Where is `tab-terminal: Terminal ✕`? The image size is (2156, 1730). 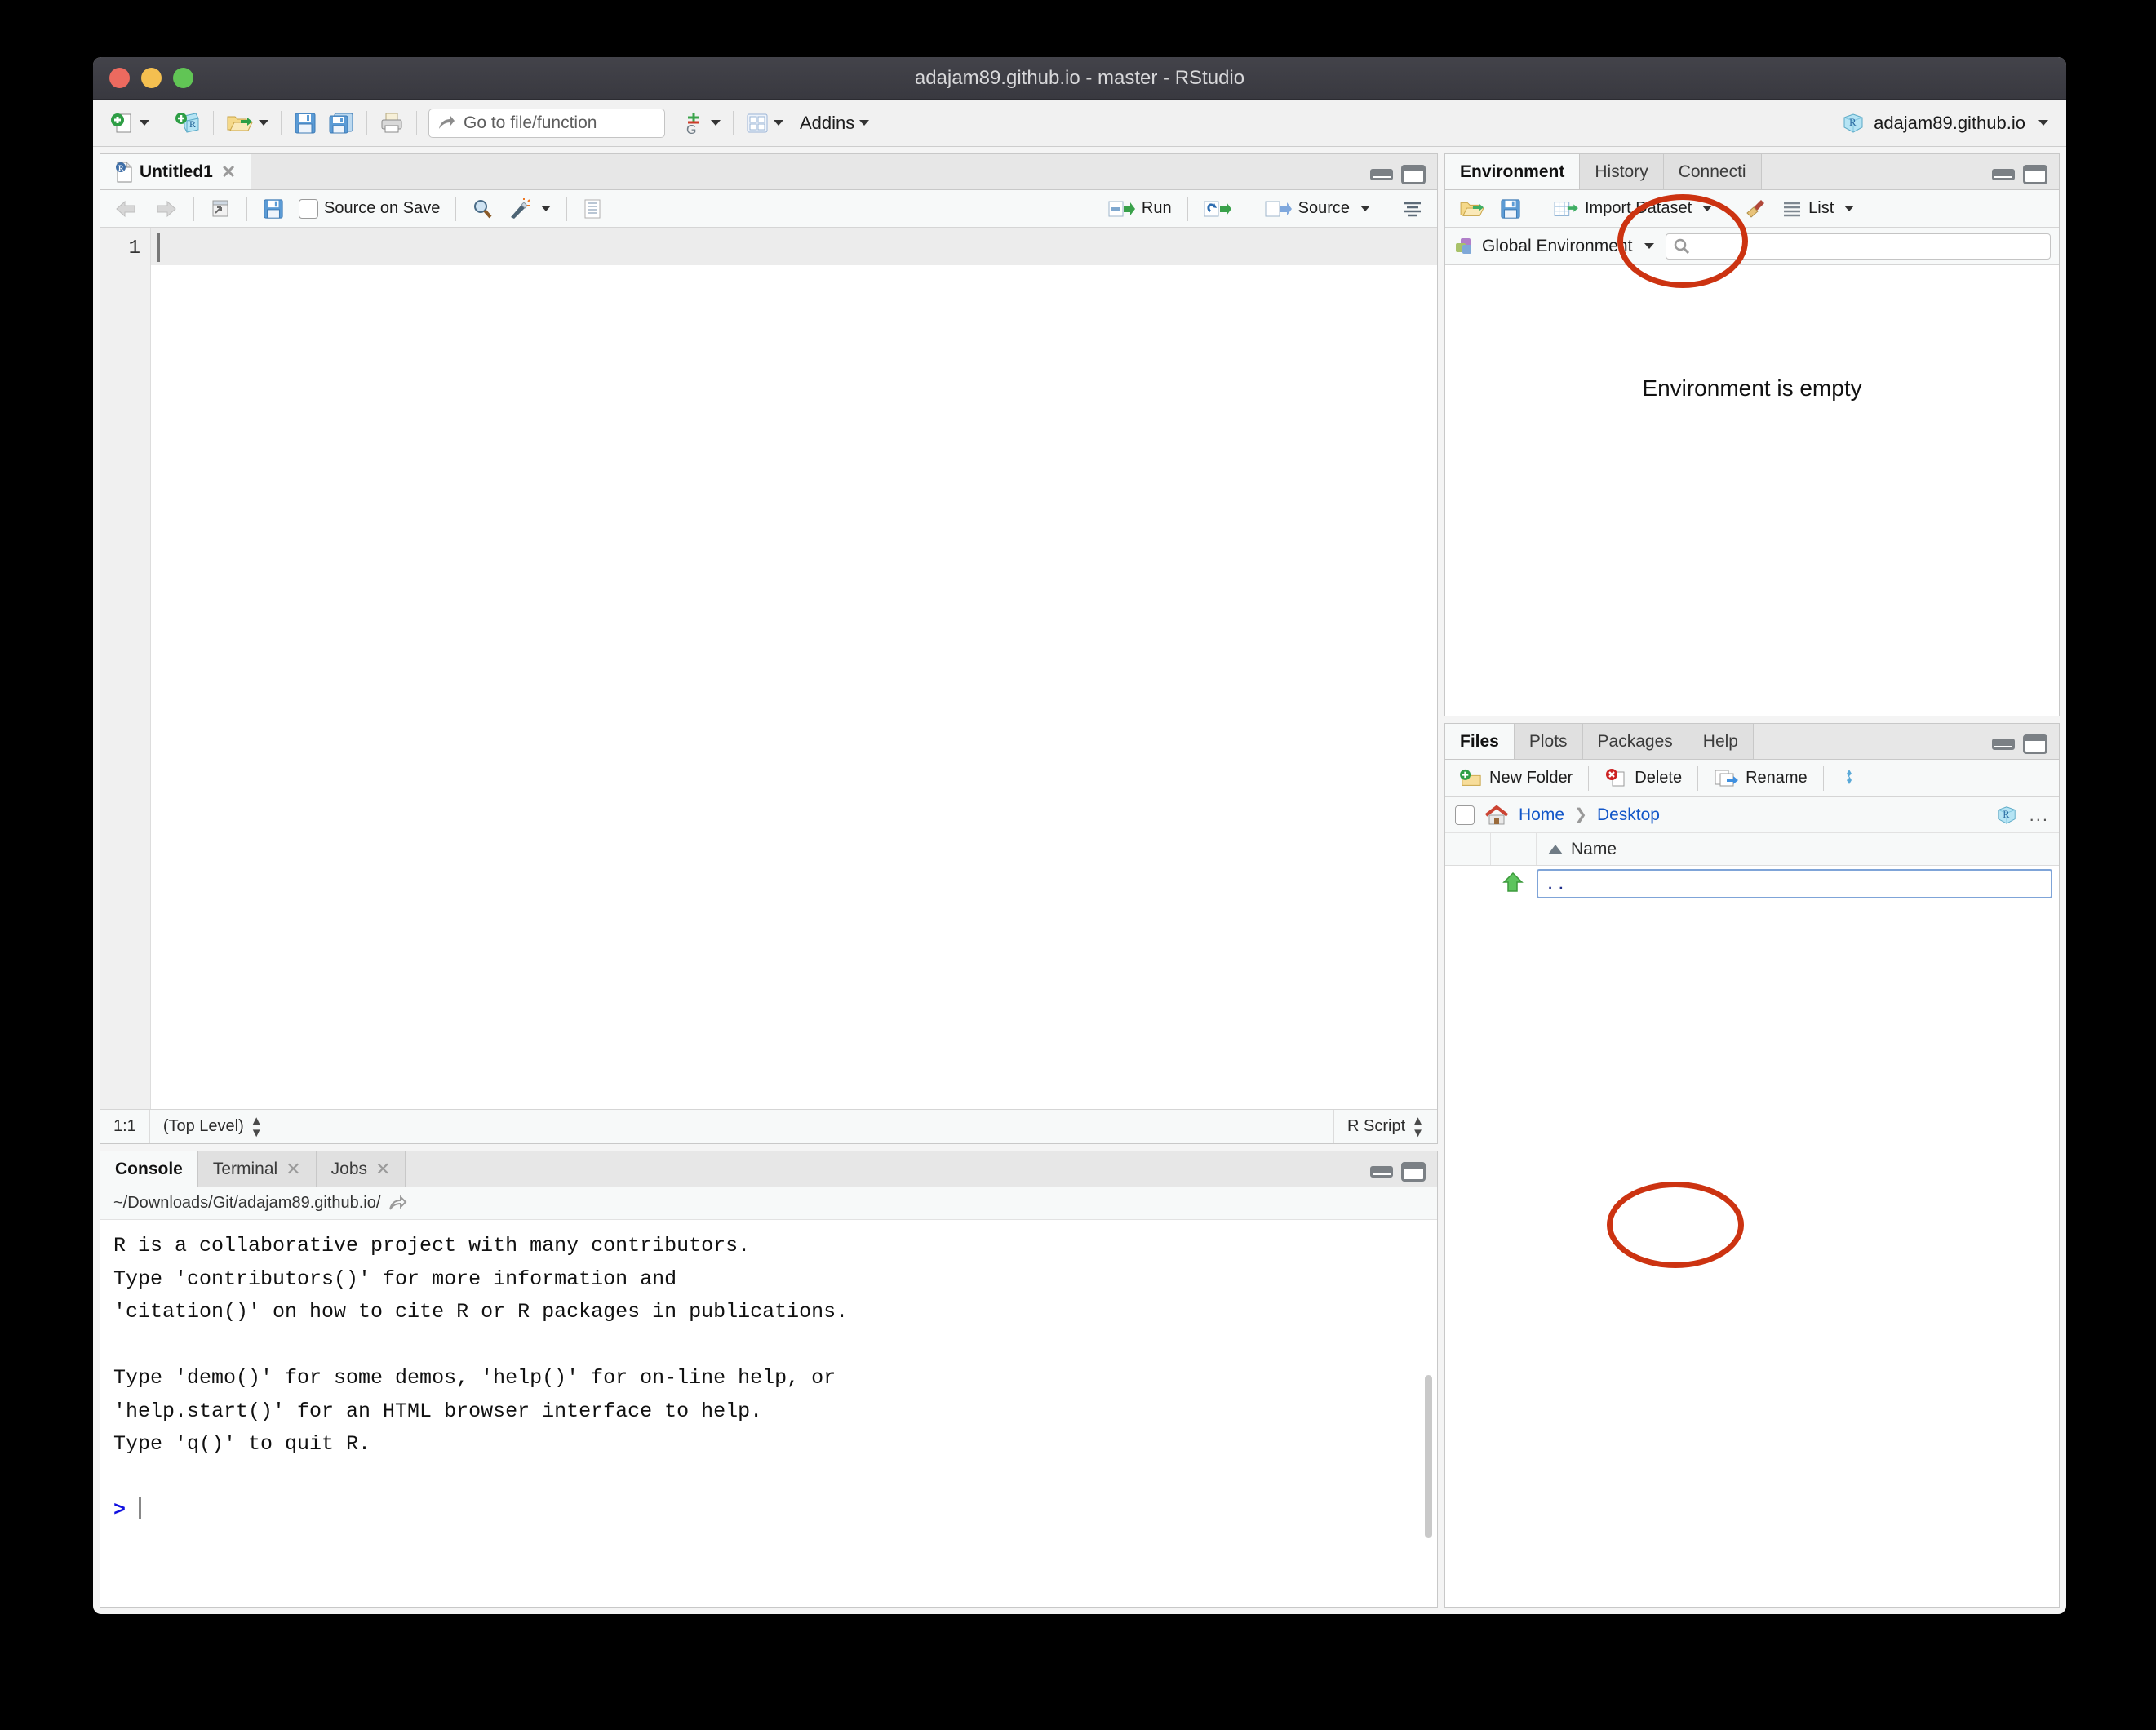
tab-terminal: Terminal ✕ is located at coordinates (257, 1169).